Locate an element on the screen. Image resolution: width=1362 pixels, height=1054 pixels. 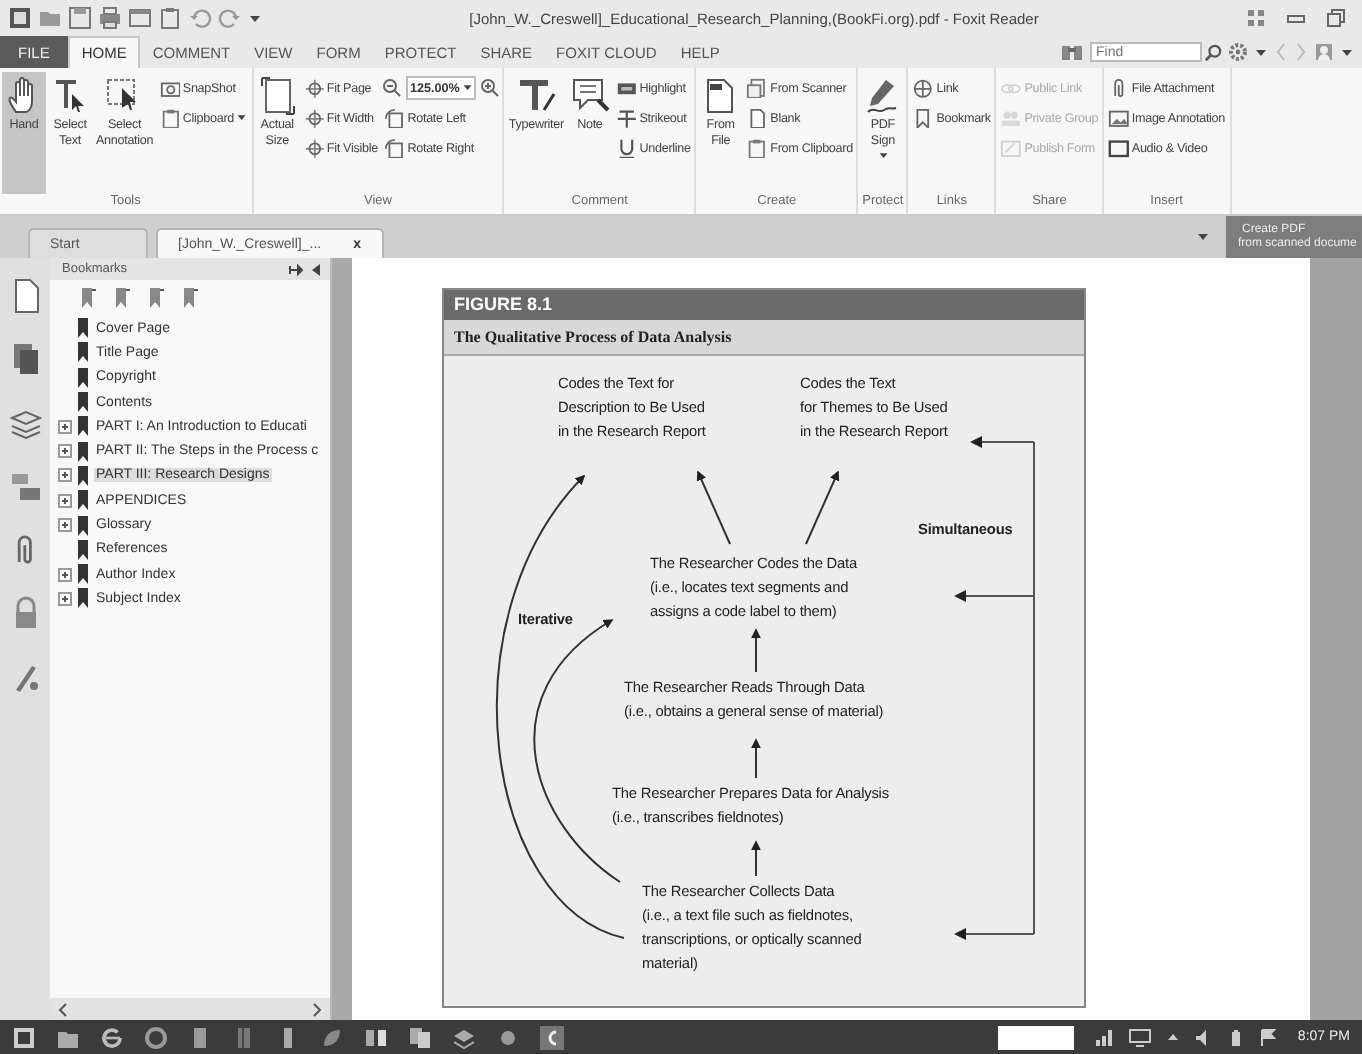
figure-title: The Qualitative Process of Data Analysis is located at coordinates (764, 338).